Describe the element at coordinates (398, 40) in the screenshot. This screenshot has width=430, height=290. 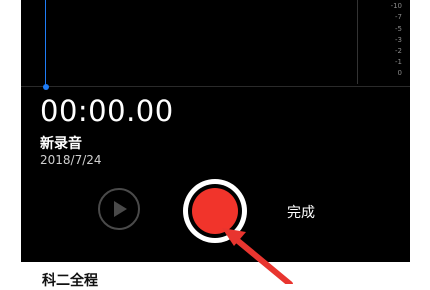
I see `meter-tick: -3` at that location.